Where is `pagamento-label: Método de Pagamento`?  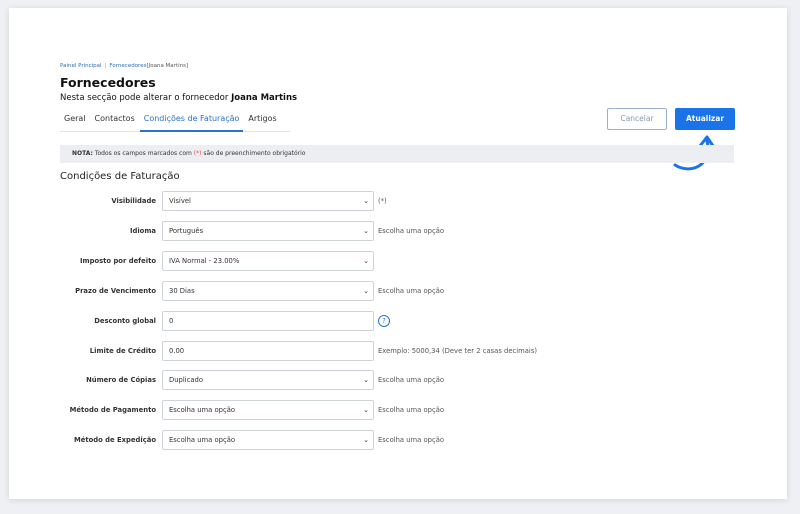 pagamento-label: Método de Pagamento is located at coordinates (112, 410).